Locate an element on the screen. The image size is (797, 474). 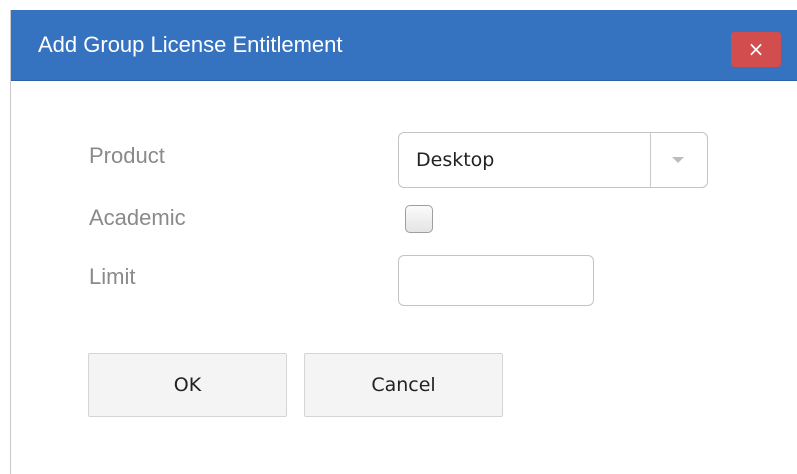
cancel-button: Cancel is located at coordinates (403, 385).